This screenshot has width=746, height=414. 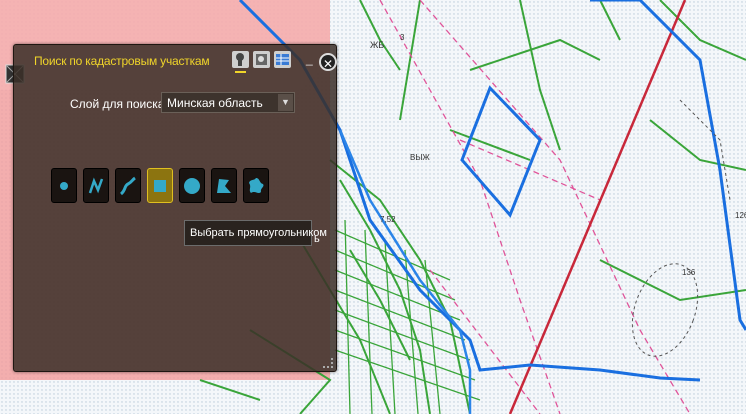 What do you see at coordinates (255, 233) in the screenshot?
I see `tool-tooltip: Выбрать прямоугольником` at bounding box center [255, 233].